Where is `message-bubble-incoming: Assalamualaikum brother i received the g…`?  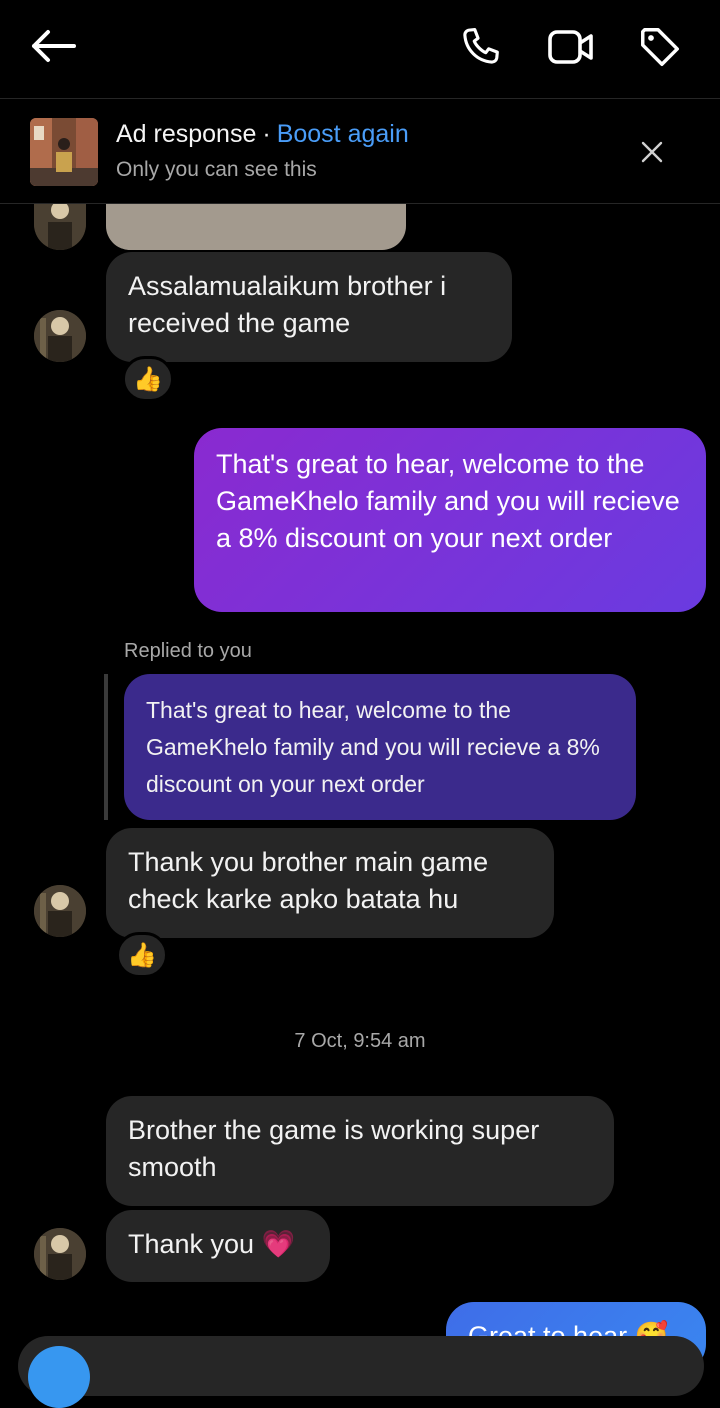
message-bubble-incoming: Assalamualaikum brother i received the g… is located at coordinates (309, 307).